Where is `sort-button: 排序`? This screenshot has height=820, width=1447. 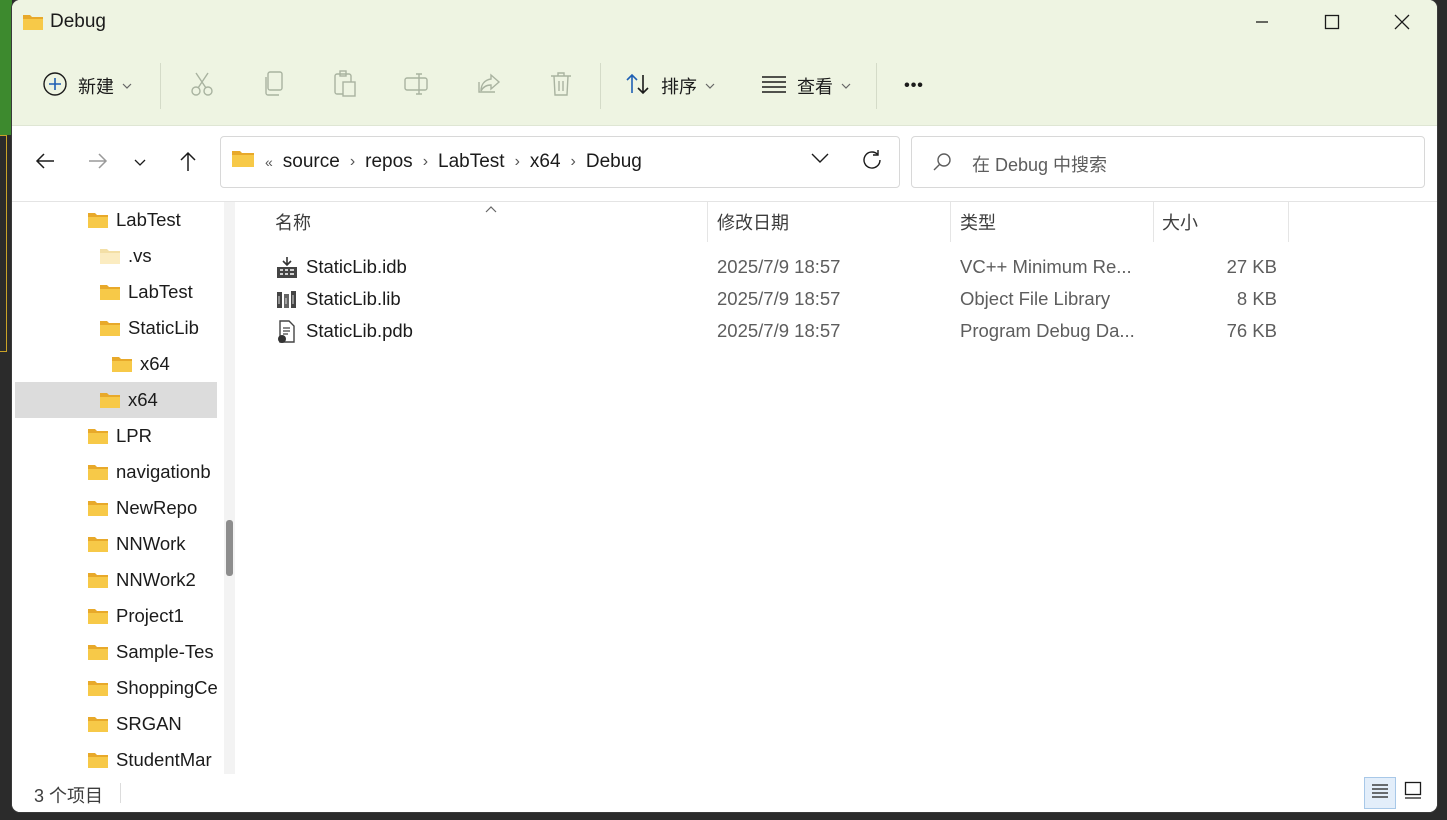
sort-button: 排序 is located at coordinates (670, 86).